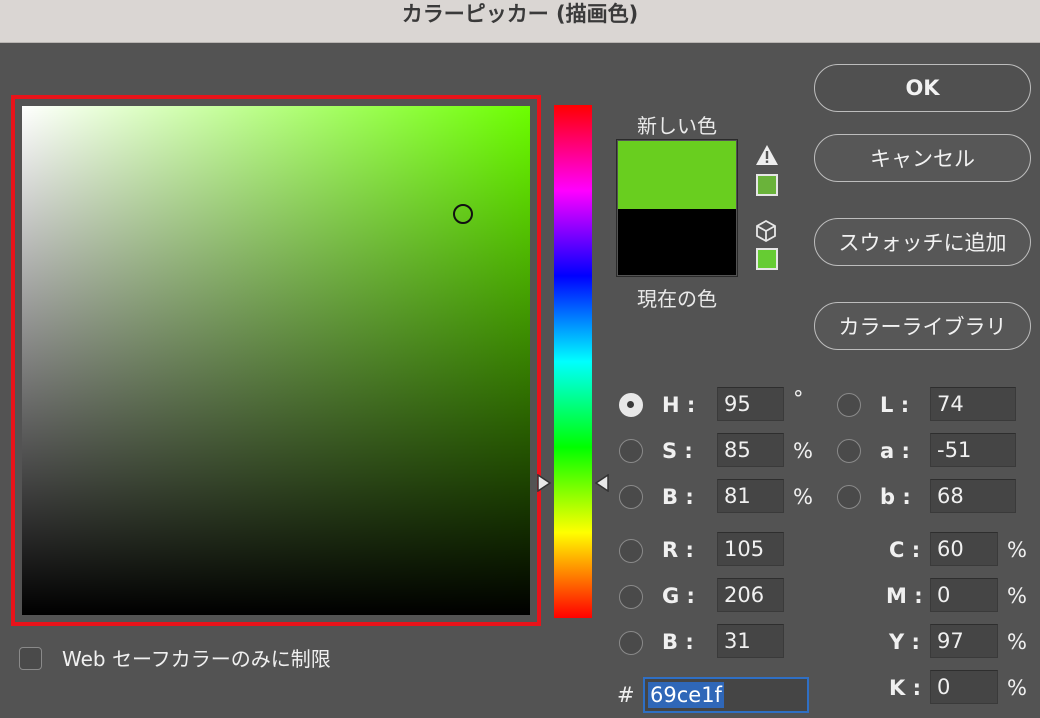 The image size is (1040, 718). I want to click on hue-slider-right-handle, so click(602, 483).